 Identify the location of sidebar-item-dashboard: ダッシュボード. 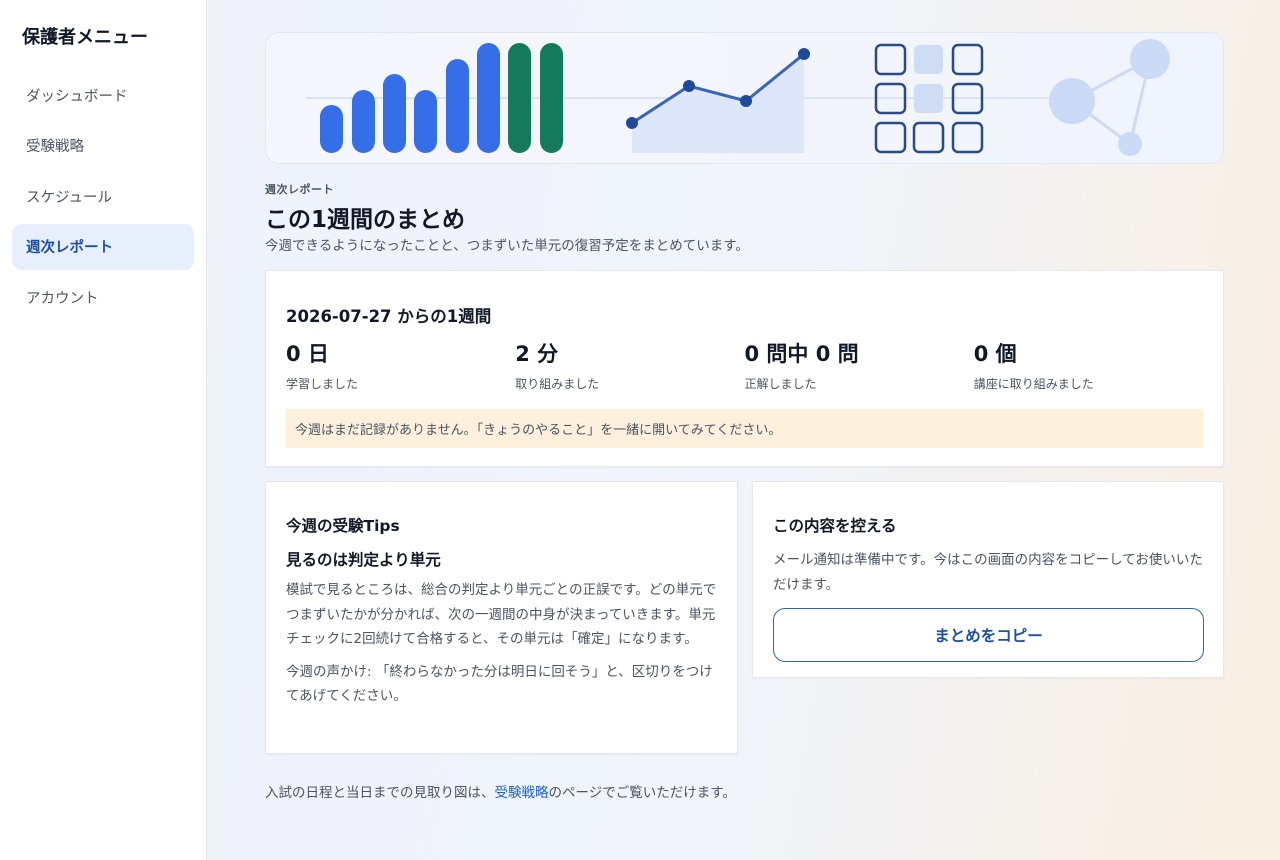
(103, 95).